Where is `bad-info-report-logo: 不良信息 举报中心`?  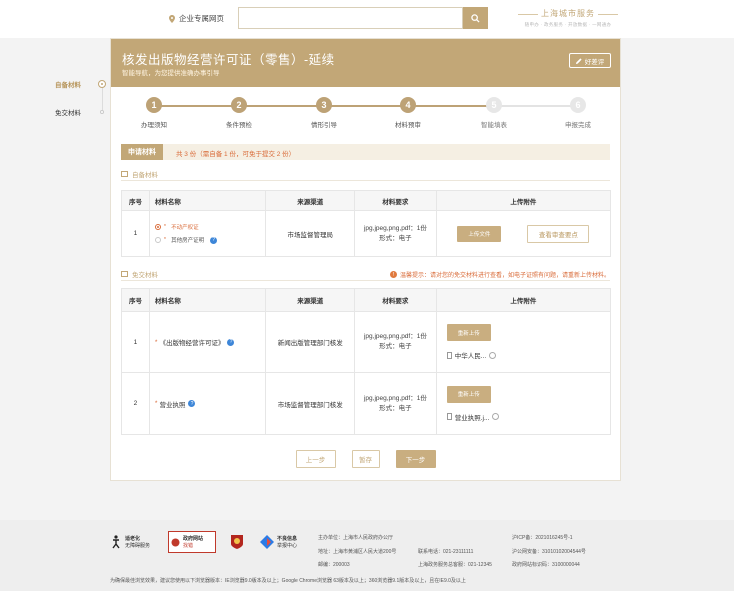 bad-info-report-logo: 不良信息 举报中心 is located at coordinates (284, 542).